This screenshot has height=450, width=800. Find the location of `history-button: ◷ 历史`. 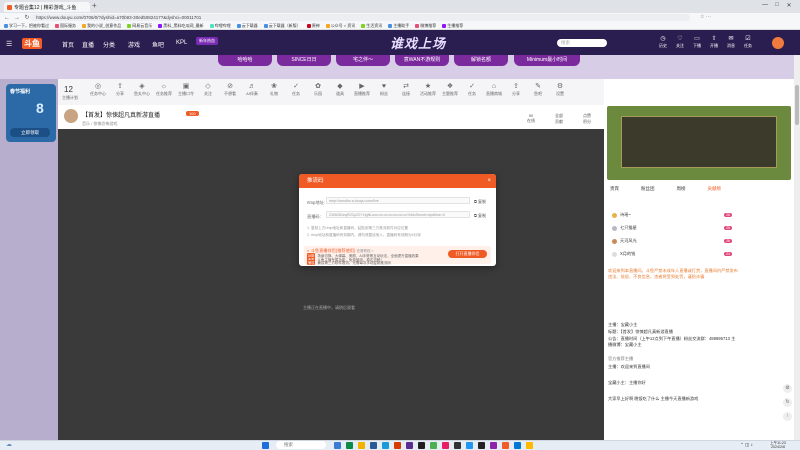

history-button: ◷ 历史 is located at coordinates (663, 43).